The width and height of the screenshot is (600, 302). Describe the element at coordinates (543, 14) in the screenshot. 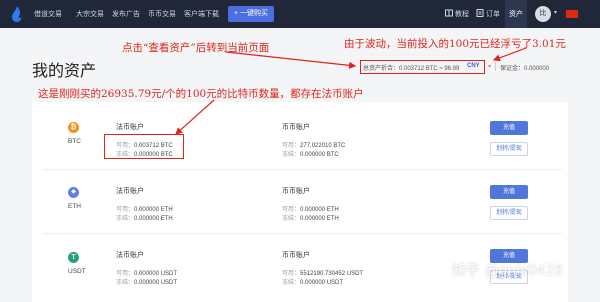

I see `avatar: 比` at that location.